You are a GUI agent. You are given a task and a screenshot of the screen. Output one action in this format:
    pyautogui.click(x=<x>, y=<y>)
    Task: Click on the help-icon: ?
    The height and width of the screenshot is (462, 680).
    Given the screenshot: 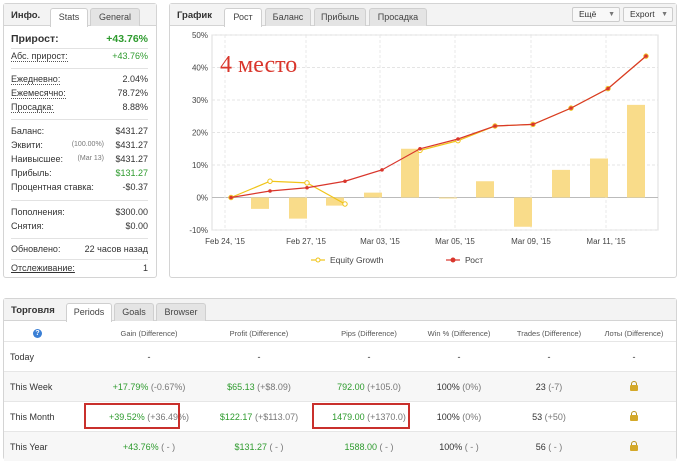 What is the action you would take?
    pyautogui.click(x=37, y=333)
    